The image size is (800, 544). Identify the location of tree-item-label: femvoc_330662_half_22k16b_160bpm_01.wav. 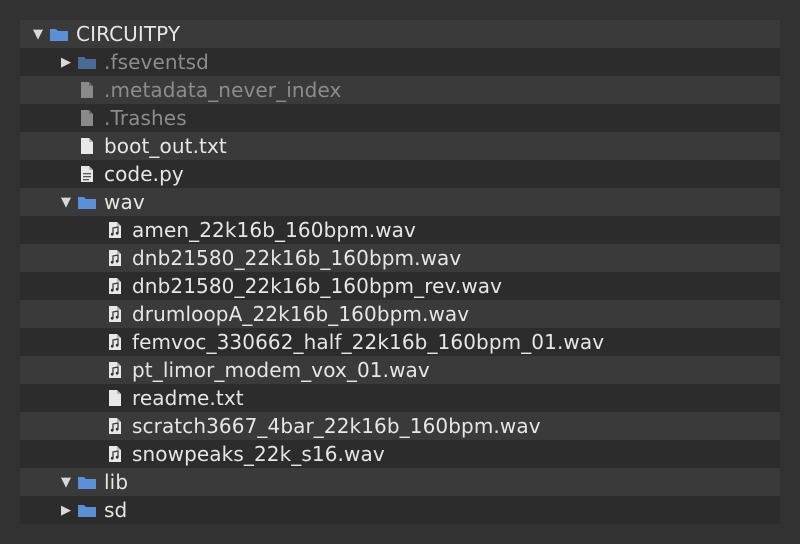
(368, 342).